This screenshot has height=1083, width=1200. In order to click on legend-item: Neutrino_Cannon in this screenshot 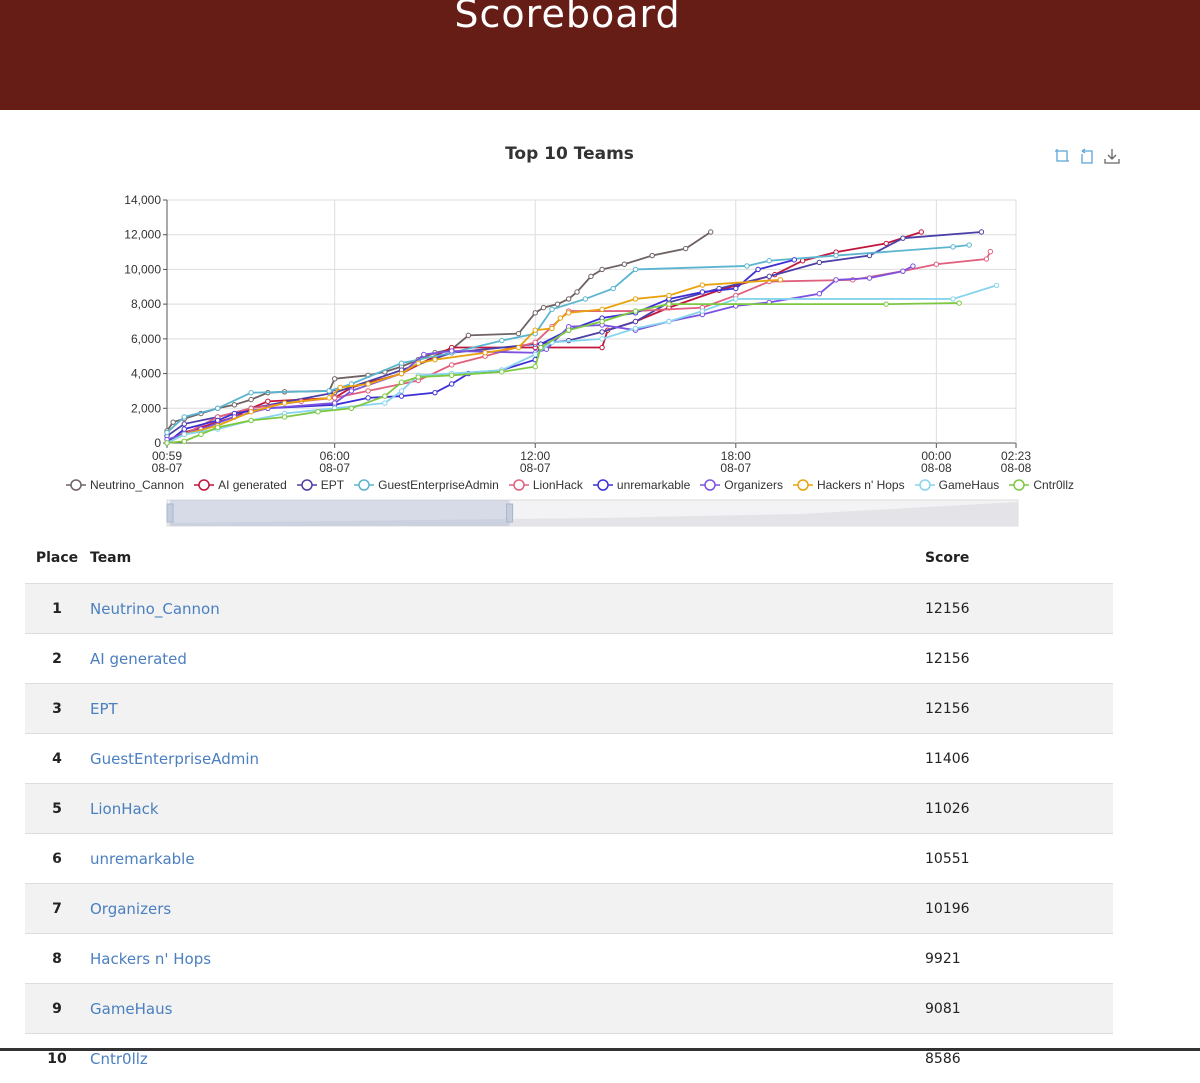, I will do `click(125, 485)`.